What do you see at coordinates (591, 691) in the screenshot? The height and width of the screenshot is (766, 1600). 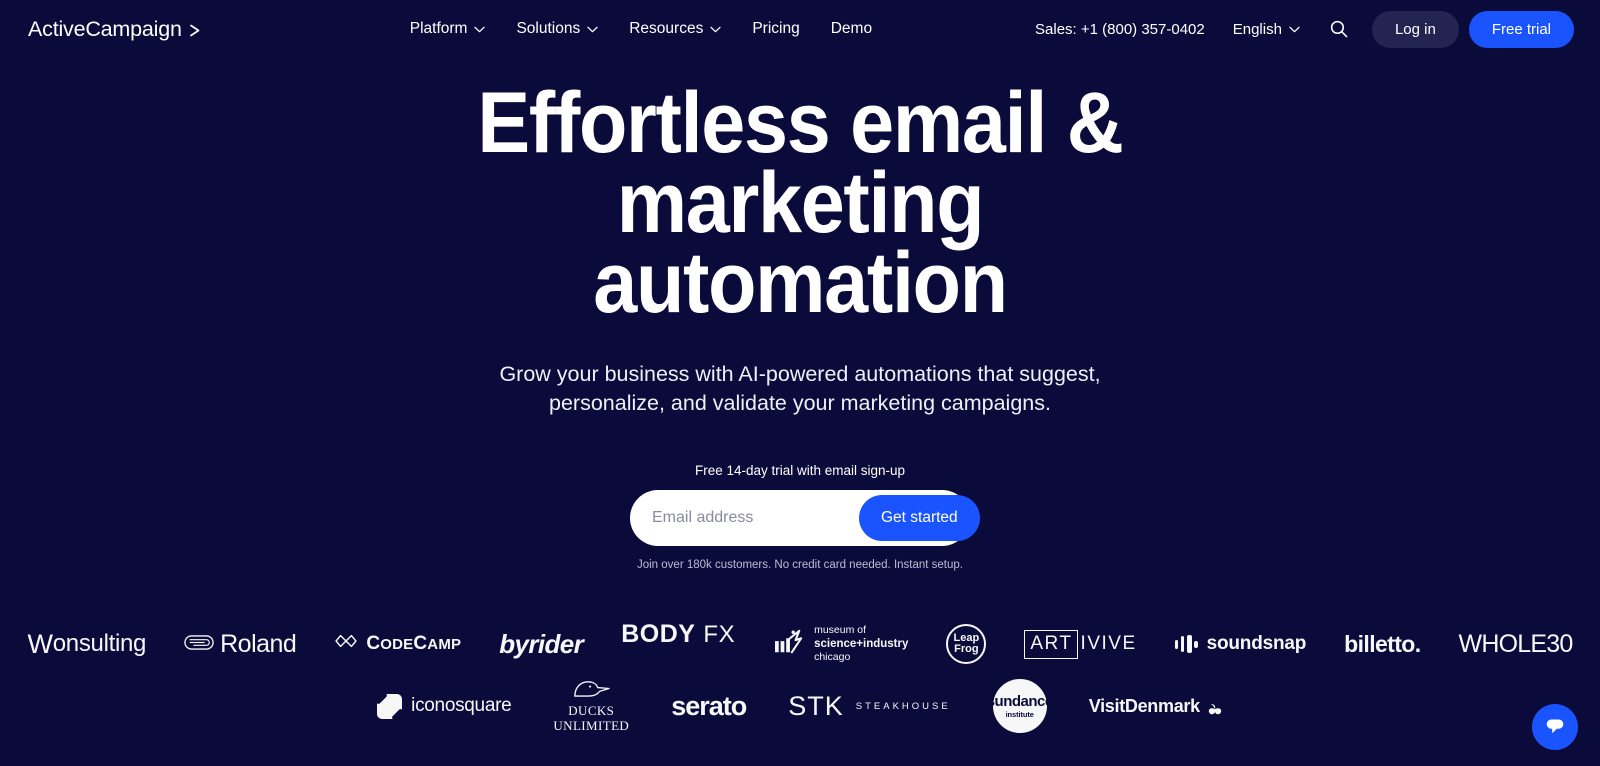 I see `duck-head-icon` at bounding box center [591, 691].